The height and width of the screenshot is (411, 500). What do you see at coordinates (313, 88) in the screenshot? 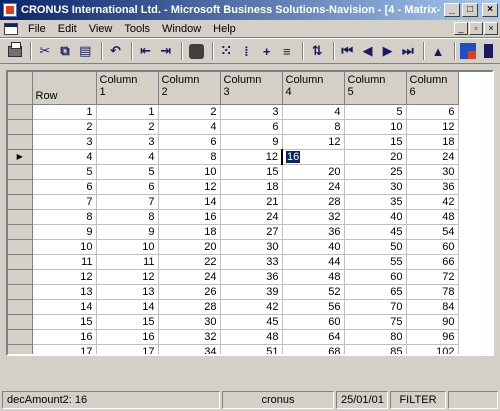
I see `column-header-4: Column 4` at bounding box center [313, 88].